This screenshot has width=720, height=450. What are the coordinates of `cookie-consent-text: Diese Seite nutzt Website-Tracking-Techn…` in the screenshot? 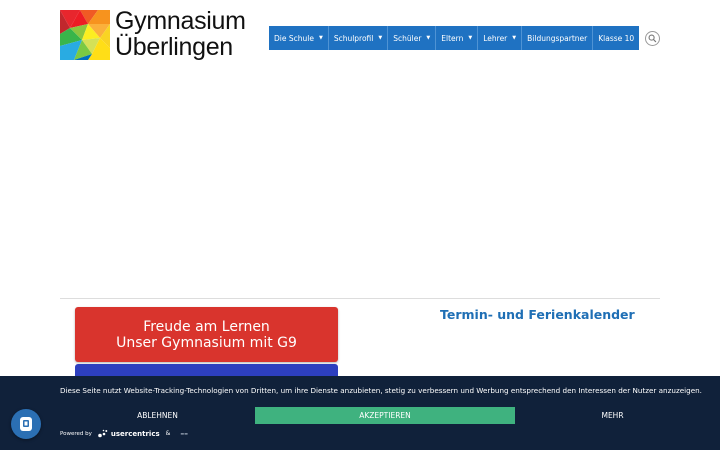 It's located at (381, 390).